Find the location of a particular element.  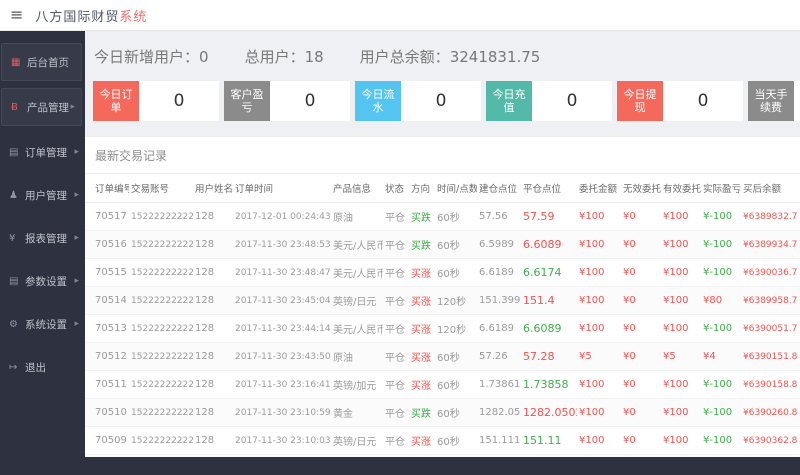

app-title-accent: 系统 is located at coordinates (133, 17).